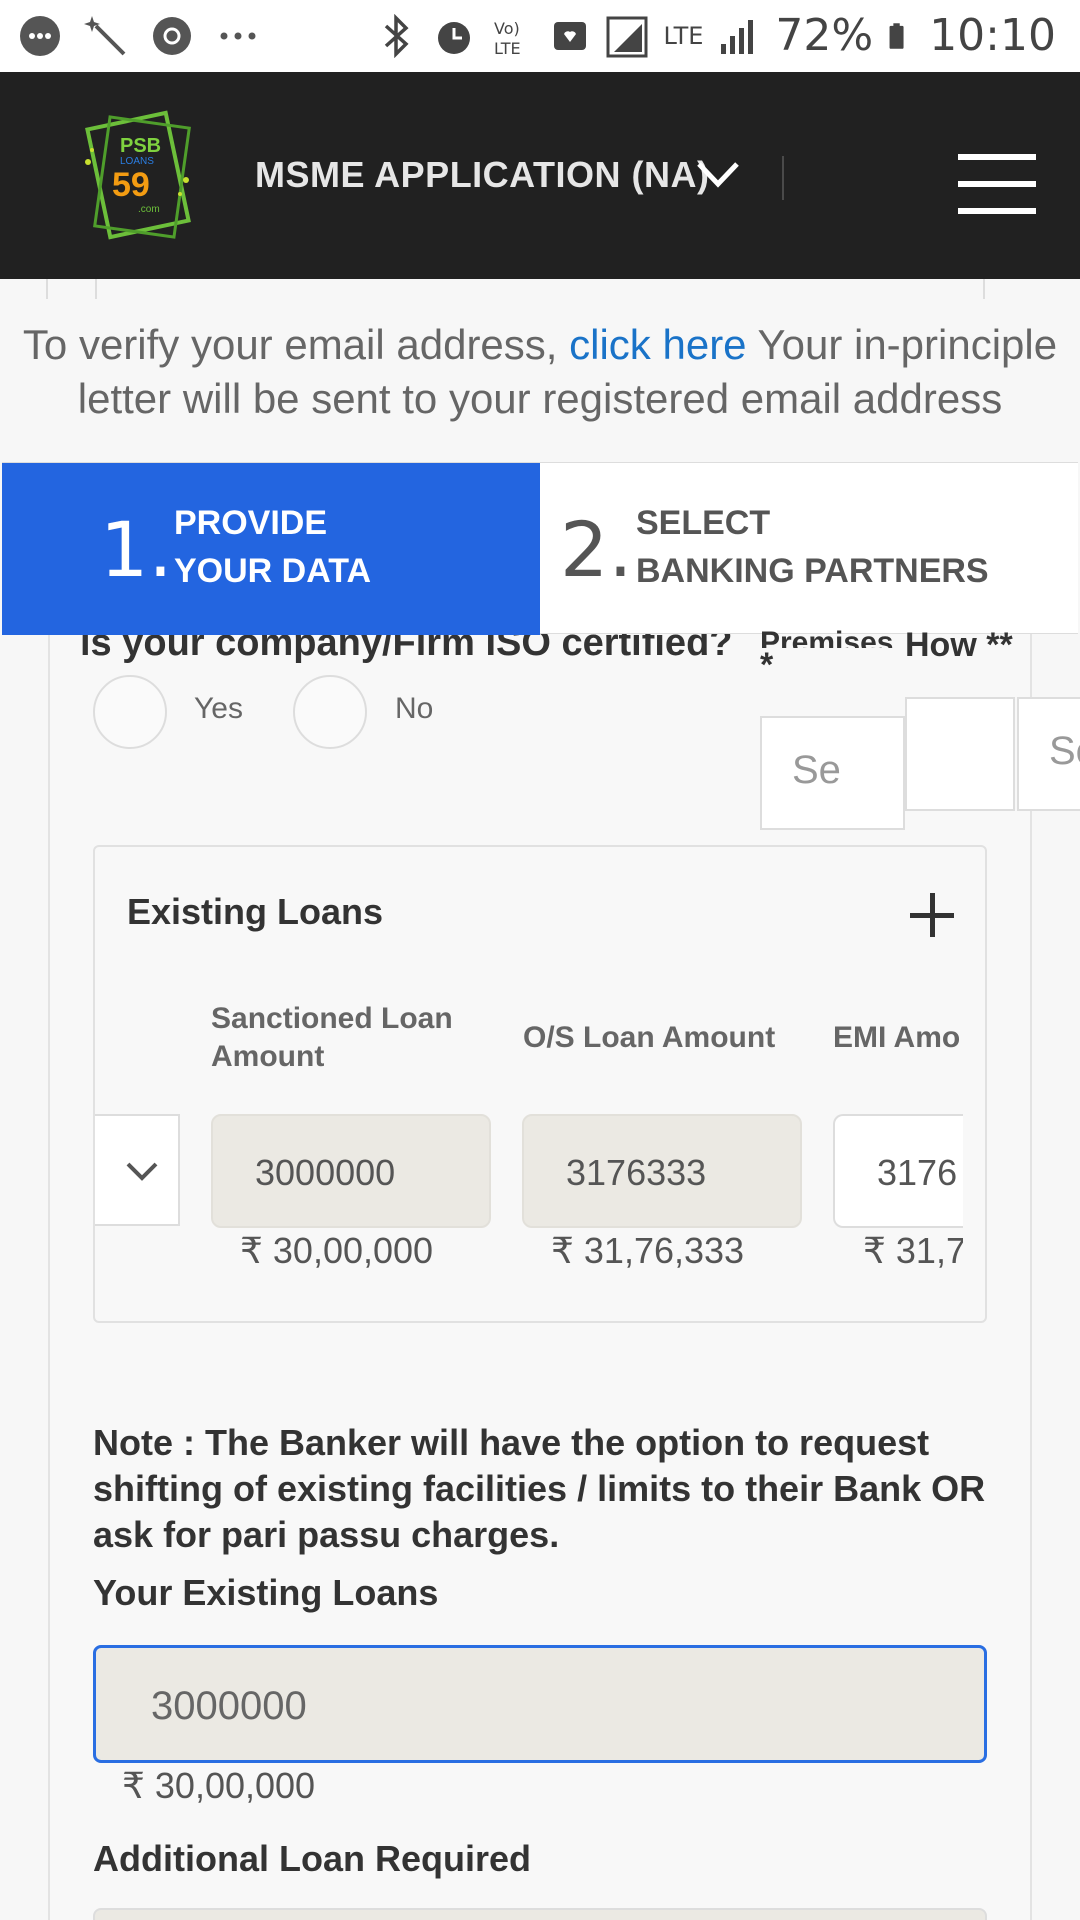  What do you see at coordinates (130, 712) in the screenshot?
I see `radio-yes` at bounding box center [130, 712].